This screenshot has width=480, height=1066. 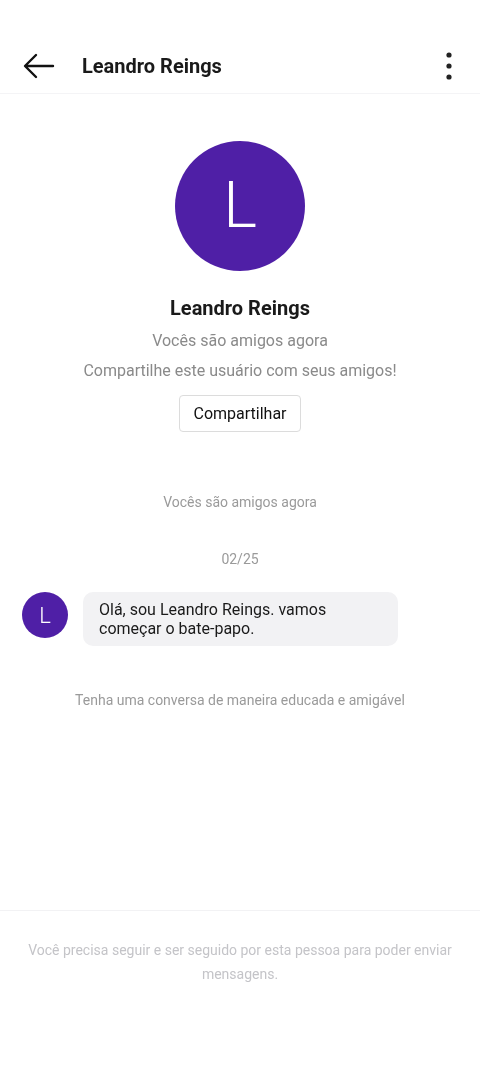 What do you see at coordinates (240, 559) in the screenshot?
I see `date-label: 02/25` at bounding box center [240, 559].